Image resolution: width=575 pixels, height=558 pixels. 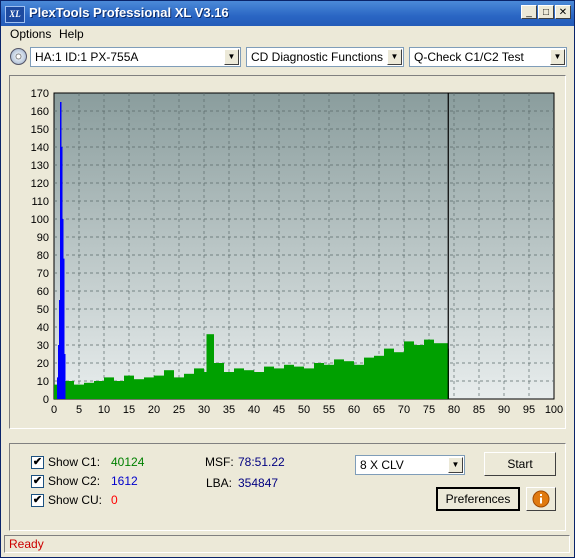 I want to click on c2-bar, so click(x=65, y=376).